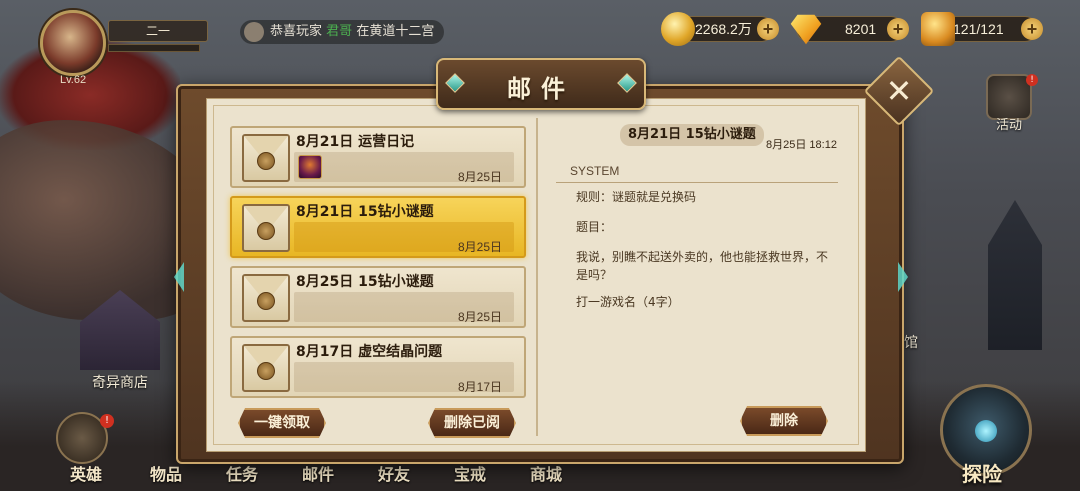 Image resolution: width=1080 pixels, height=491 pixels. Describe the element at coordinates (692, 135) in the screenshot. I see `mail-detail-title: 8月21日 15钻小谜题` at that location.